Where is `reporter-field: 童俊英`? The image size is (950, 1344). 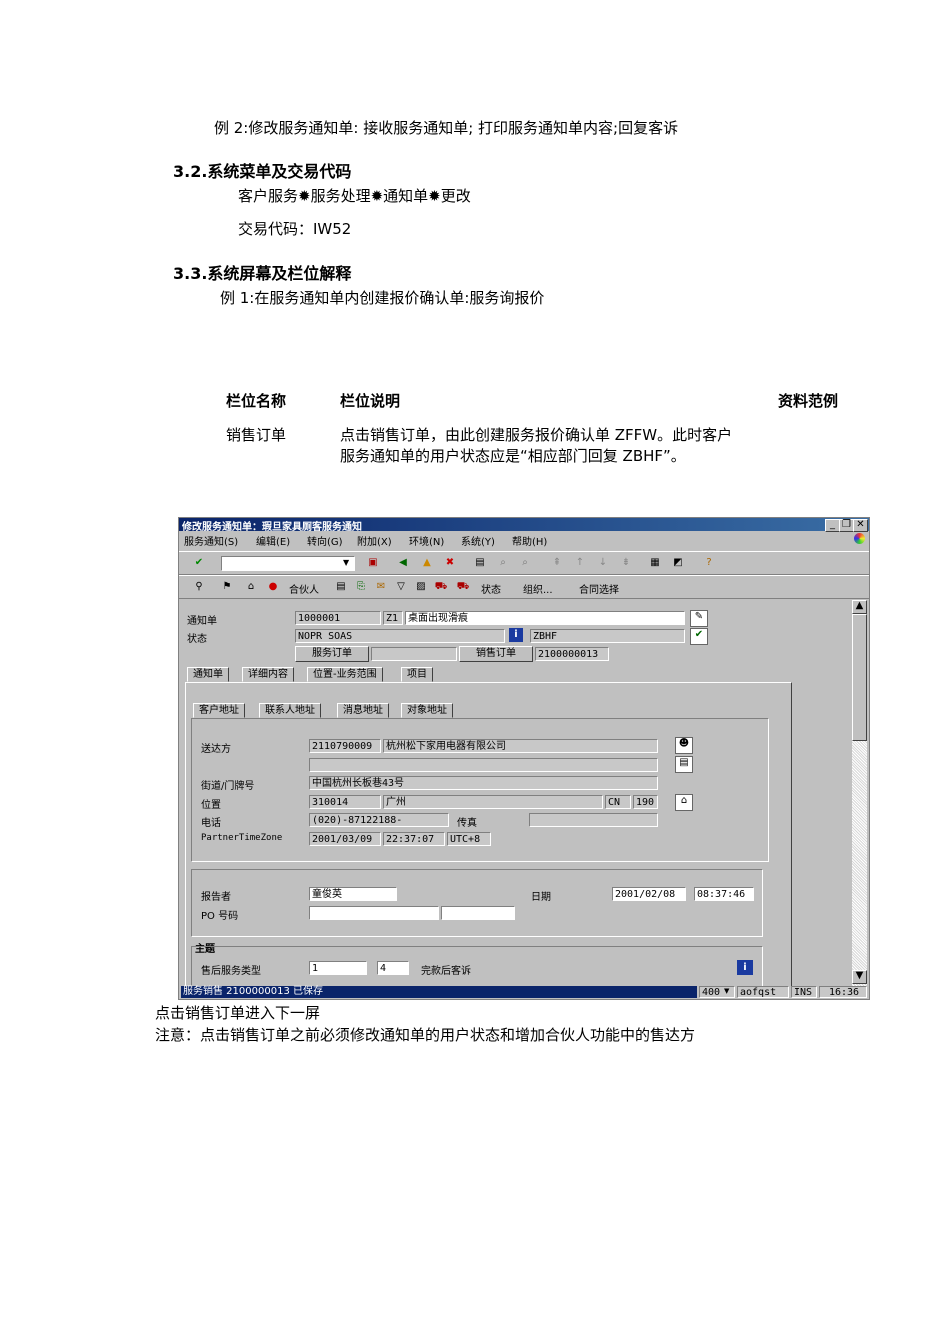 reporter-field: 童俊英 is located at coordinates (353, 894).